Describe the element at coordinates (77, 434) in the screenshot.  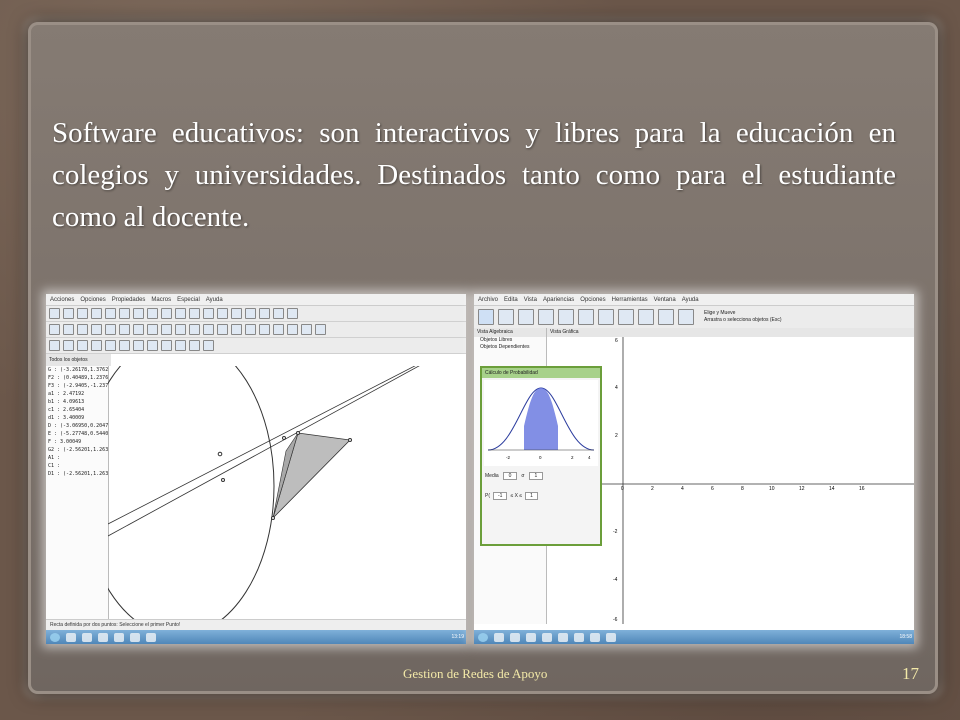
I see `algebra-row: E : (-5.27748,0.54403)` at that location.